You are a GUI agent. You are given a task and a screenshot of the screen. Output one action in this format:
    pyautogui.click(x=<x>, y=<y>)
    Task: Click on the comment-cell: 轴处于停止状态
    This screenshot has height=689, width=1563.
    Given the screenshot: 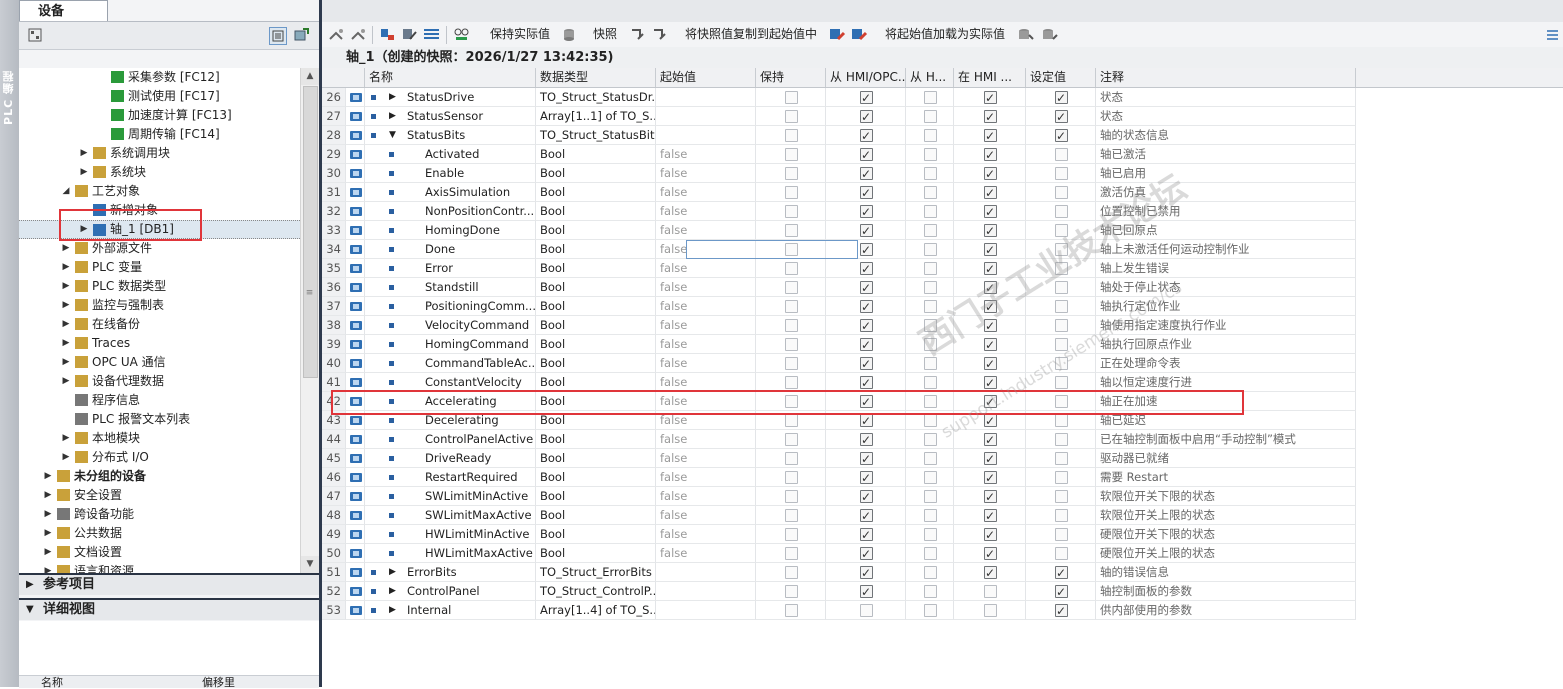 What is the action you would take?
    pyautogui.click(x=1226, y=287)
    